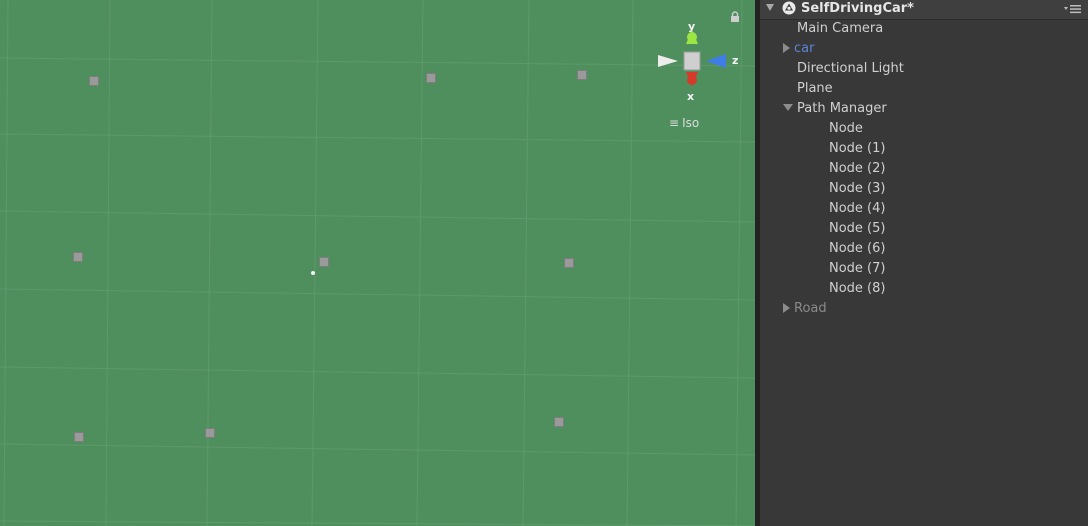  I want to click on hierarchy-item-label: Path Manager, so click(842, 108).